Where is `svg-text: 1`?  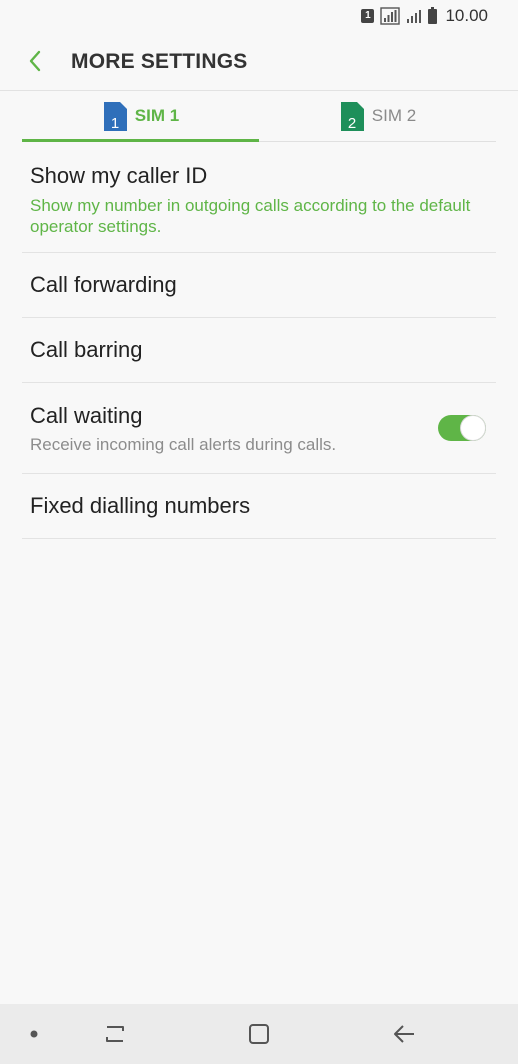 svg-text: 1 is located at coordinates (115, 123).